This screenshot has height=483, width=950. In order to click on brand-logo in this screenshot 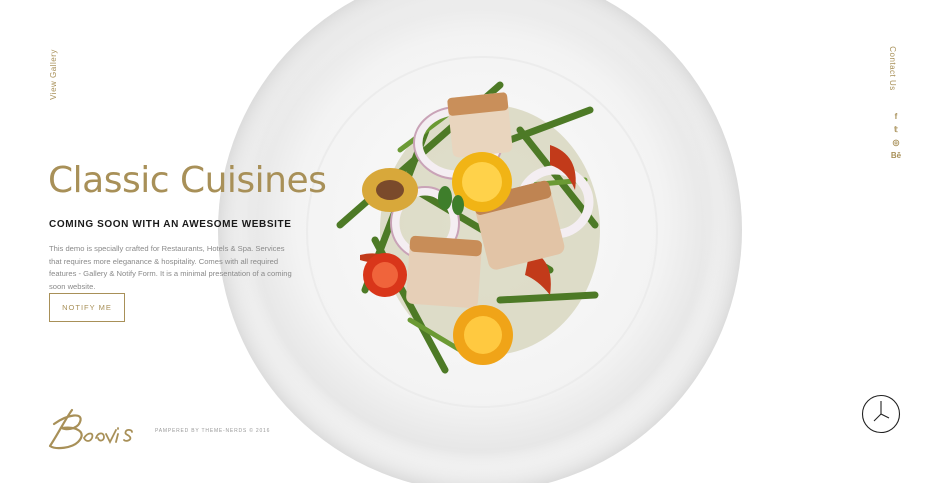, I will do `click(96, 429)`.